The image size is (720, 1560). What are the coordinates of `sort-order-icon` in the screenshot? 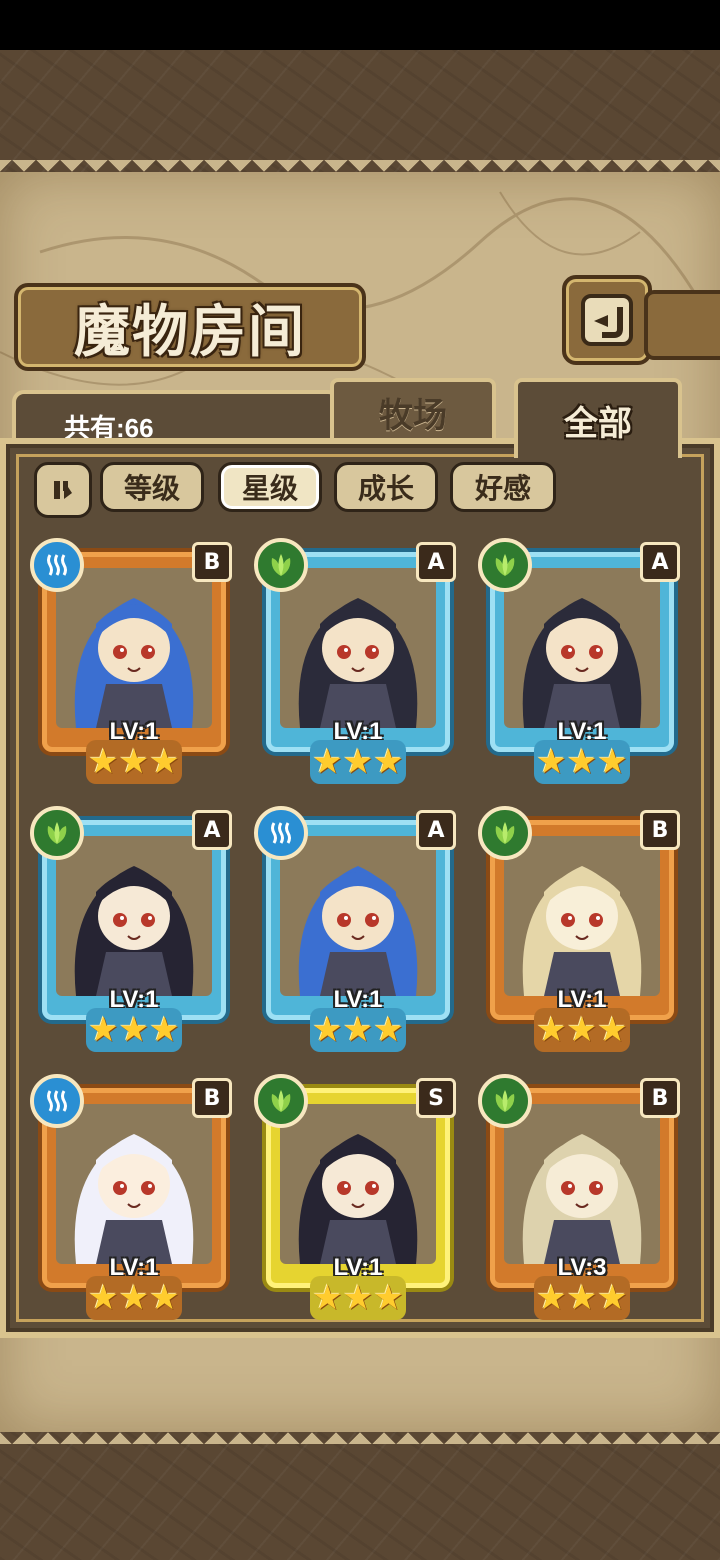 It's located at (63, 490).